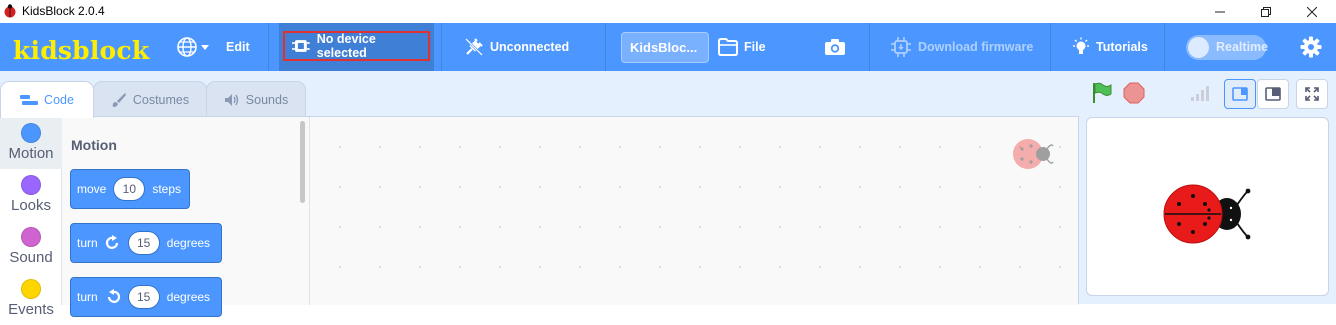 Image resolution: width=1336 pixels, height=325 pixels. I want to click on file-label: File, so click(755, 47).